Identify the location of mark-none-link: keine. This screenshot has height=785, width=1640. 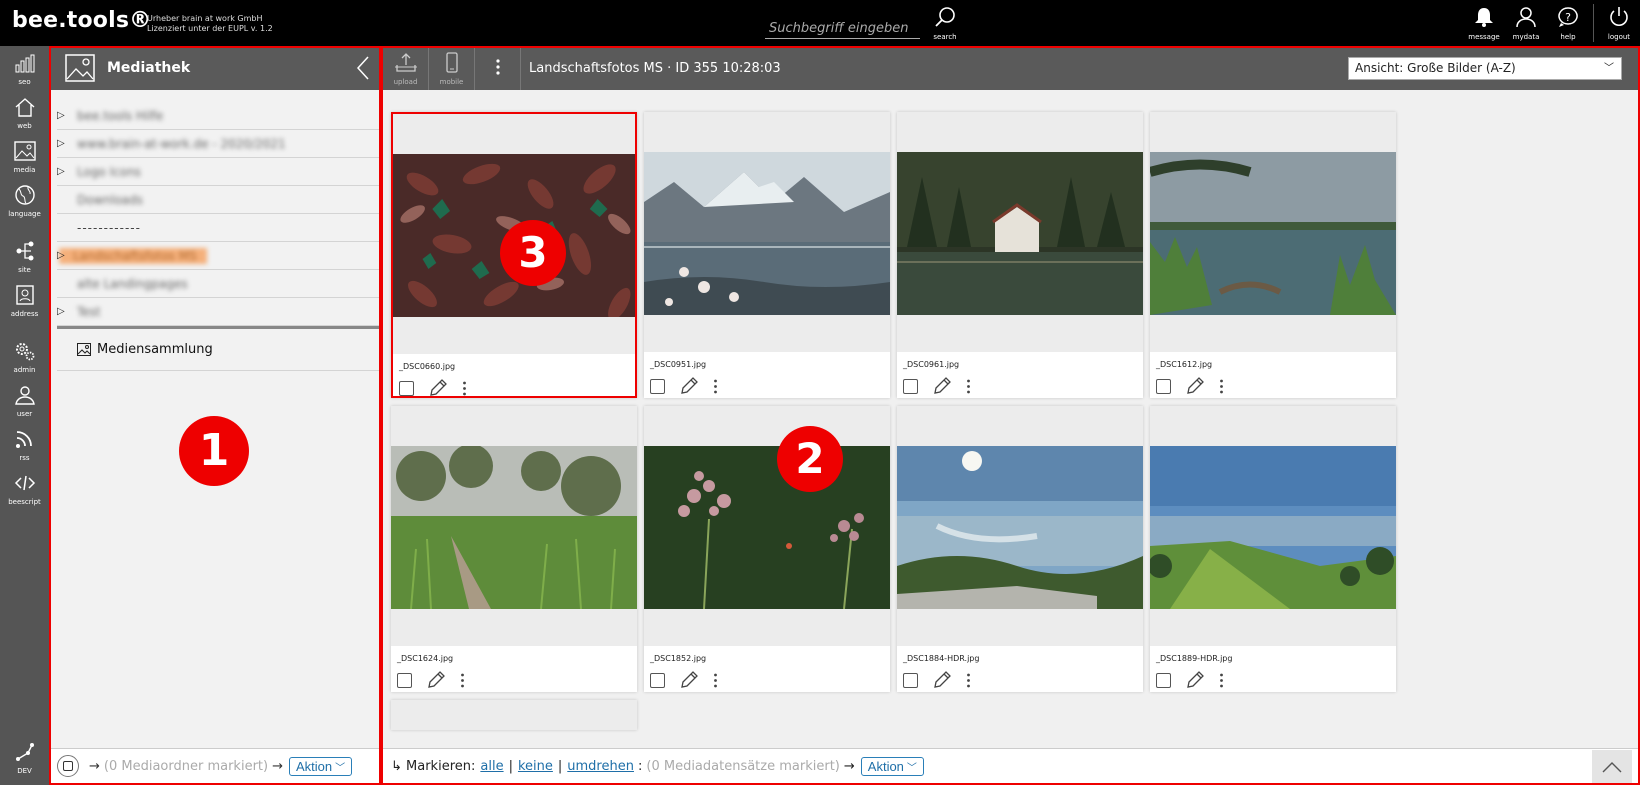
(535, 766).